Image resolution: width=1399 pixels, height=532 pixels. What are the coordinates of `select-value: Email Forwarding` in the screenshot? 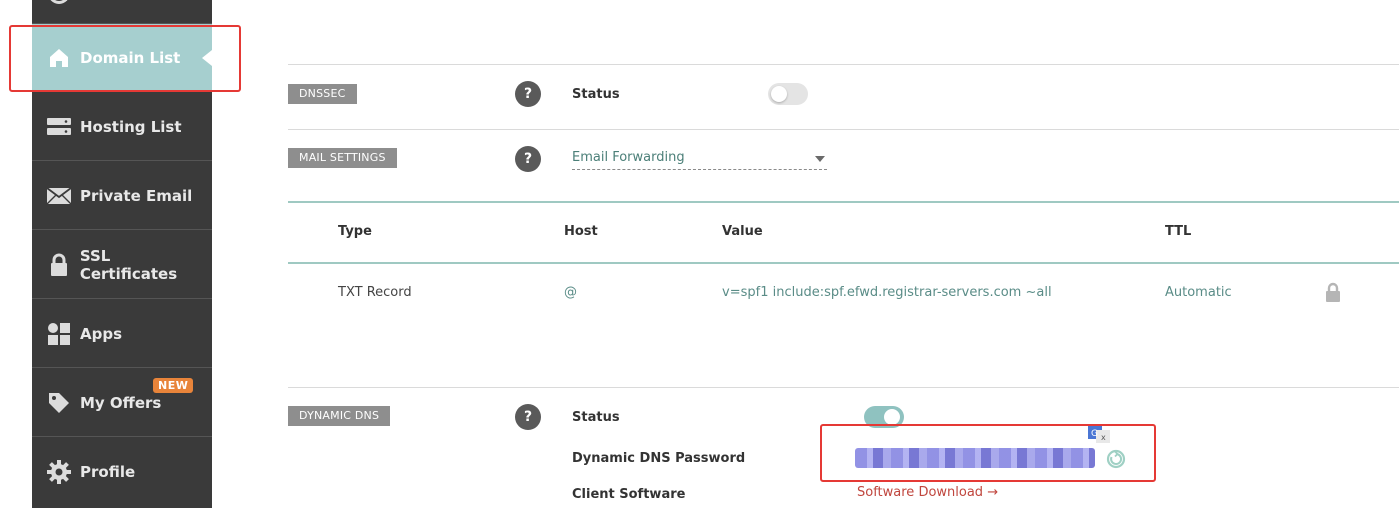 It's located at (628, 157).